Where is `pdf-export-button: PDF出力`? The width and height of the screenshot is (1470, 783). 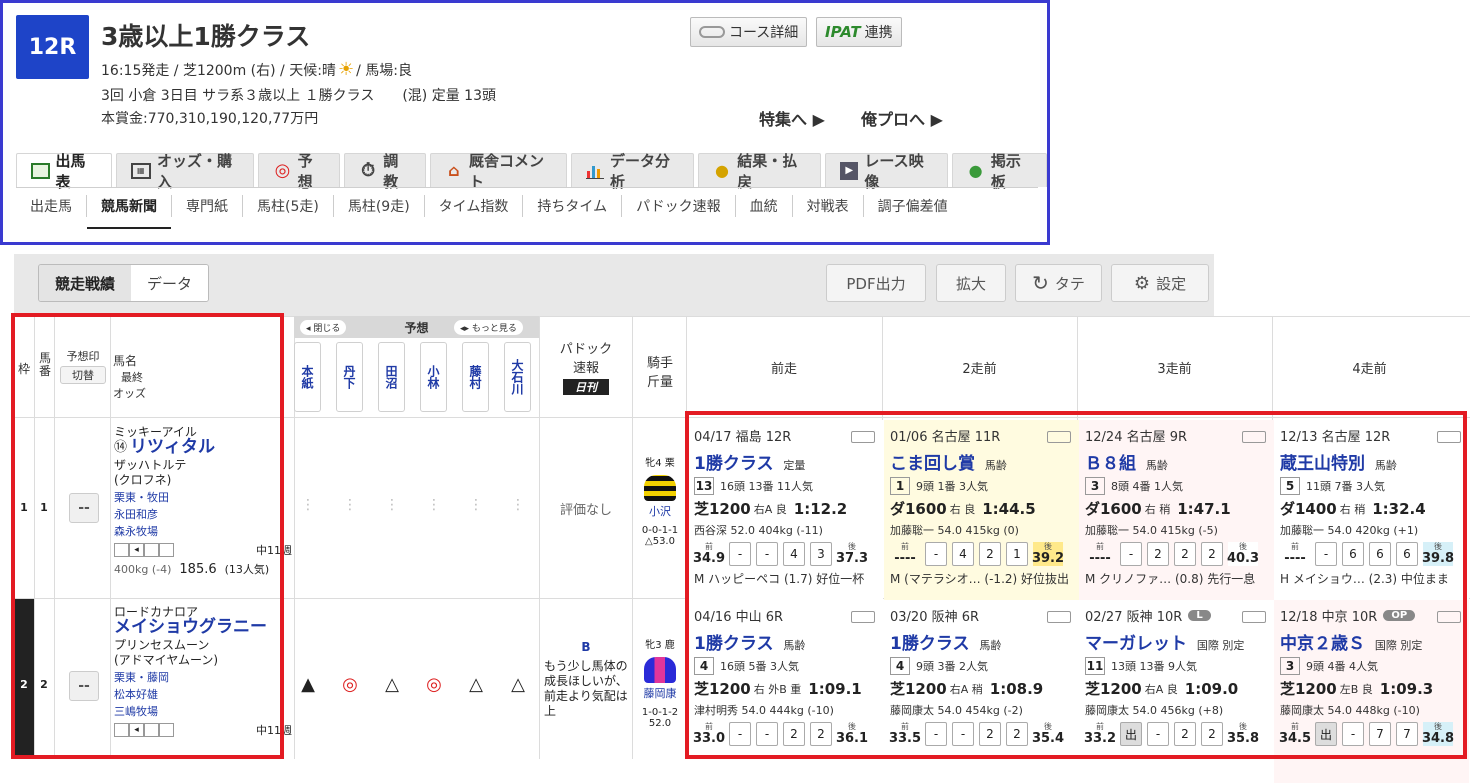
pdf-export-button: PDF出力 is located at coordinates (876, 283).